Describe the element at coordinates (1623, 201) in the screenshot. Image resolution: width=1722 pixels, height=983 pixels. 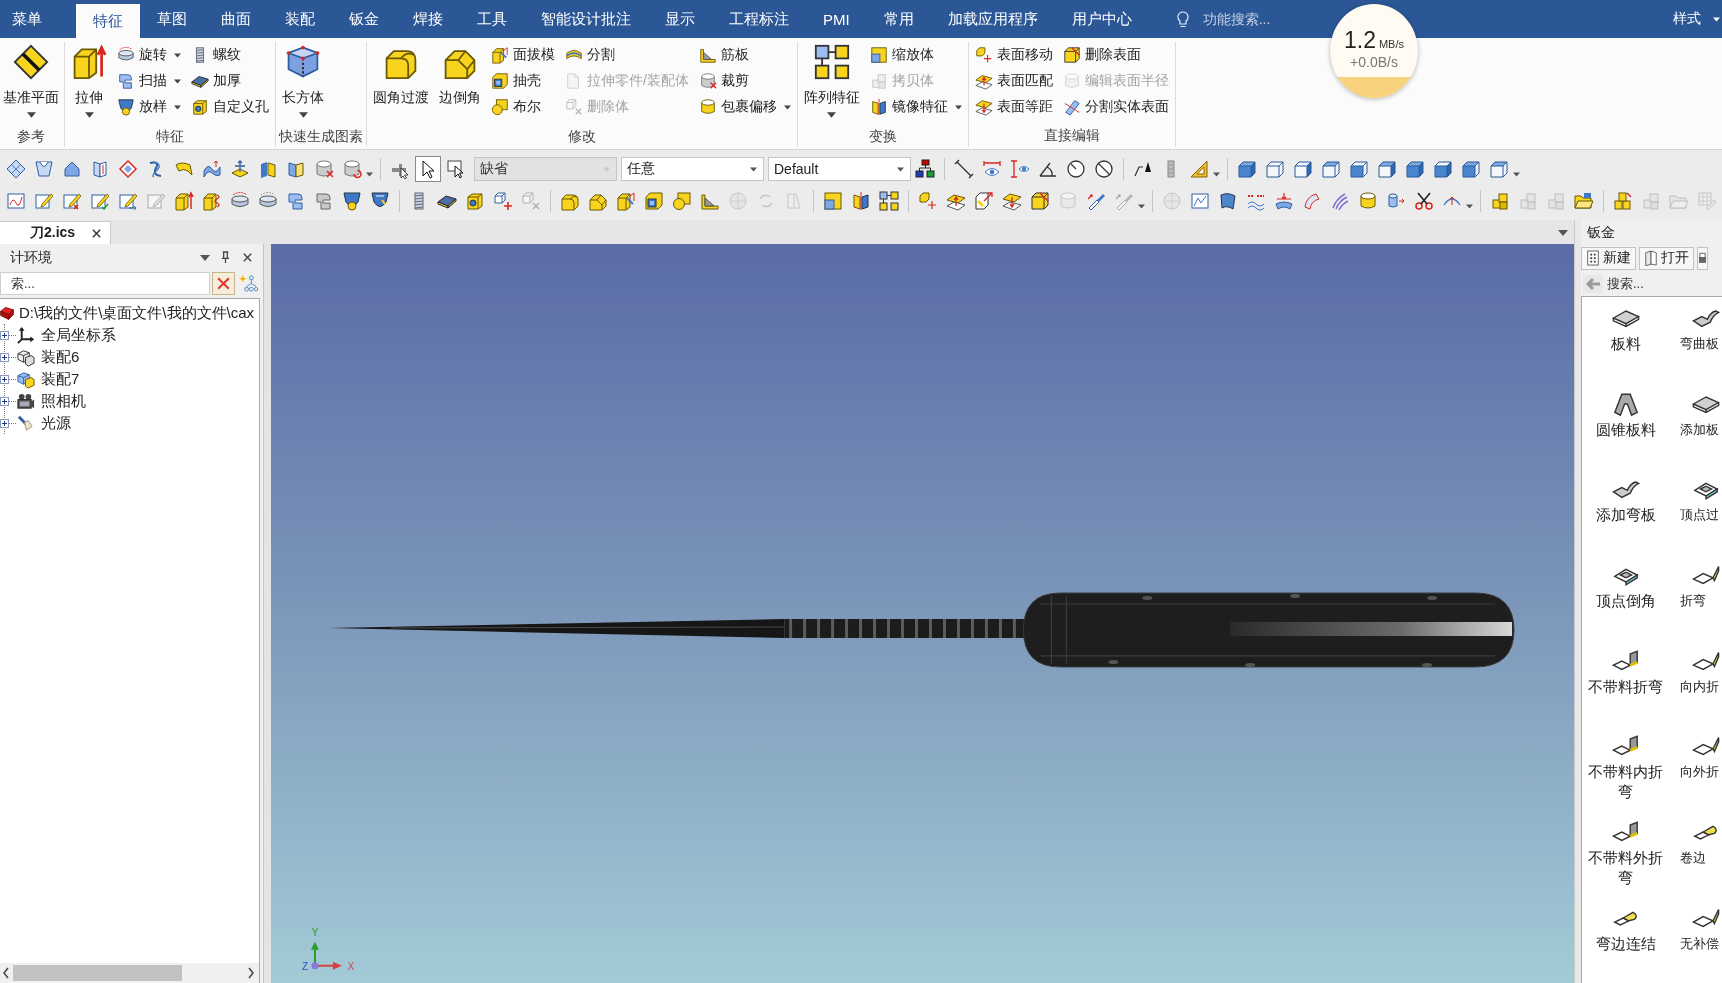
I see `blocks-edit-icon` at that location.